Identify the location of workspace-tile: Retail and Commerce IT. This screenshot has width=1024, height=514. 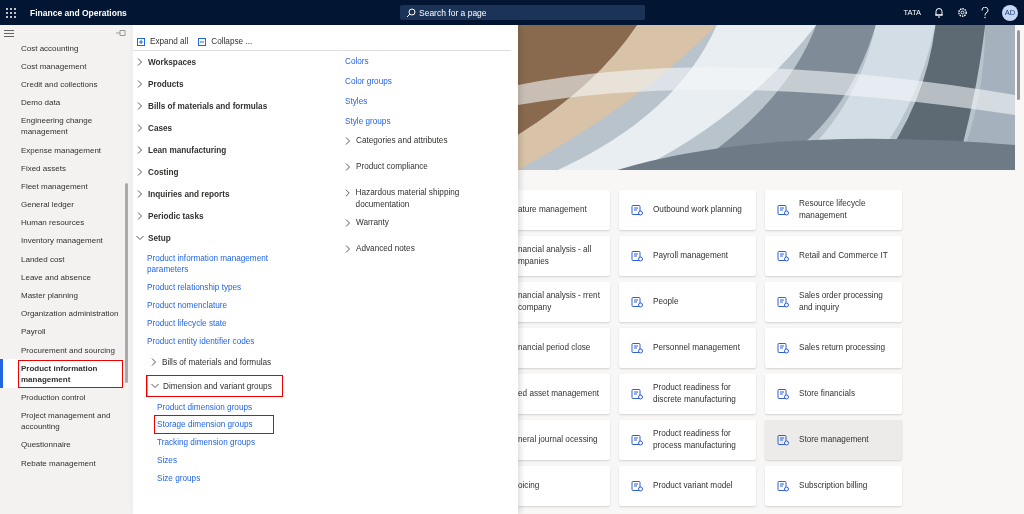
(833, 256).